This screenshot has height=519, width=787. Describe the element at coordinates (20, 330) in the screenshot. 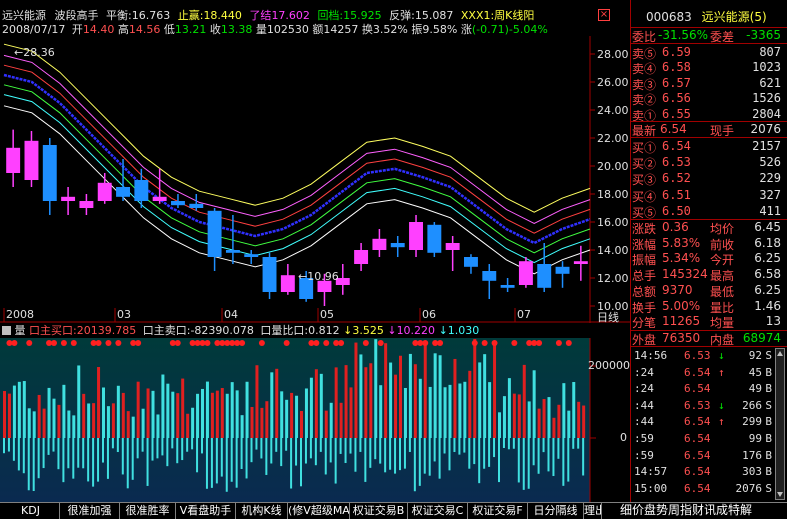

I see `volume-toggle-label: 量` at that location.